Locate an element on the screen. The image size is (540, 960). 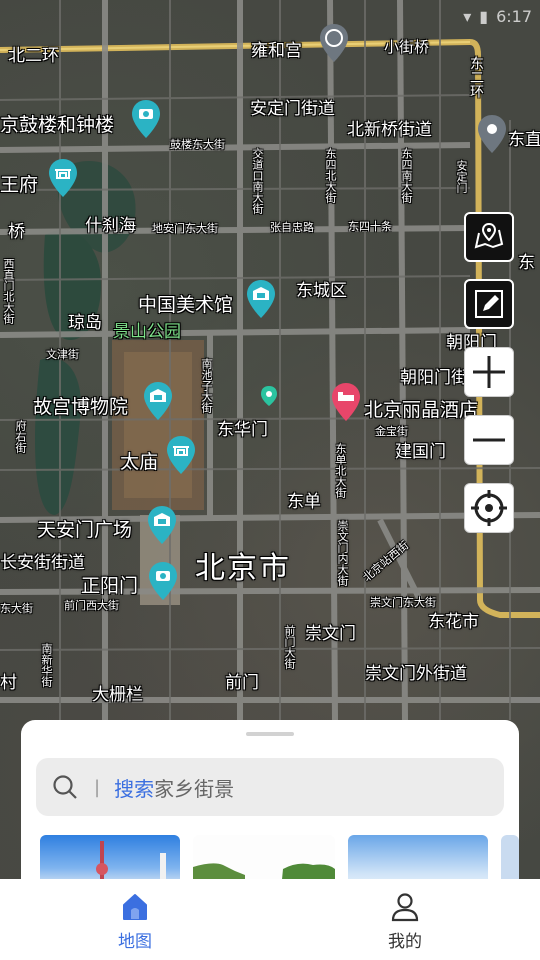
label-meishuguan: 中国美术馆 is located at coordinates (186, 305).